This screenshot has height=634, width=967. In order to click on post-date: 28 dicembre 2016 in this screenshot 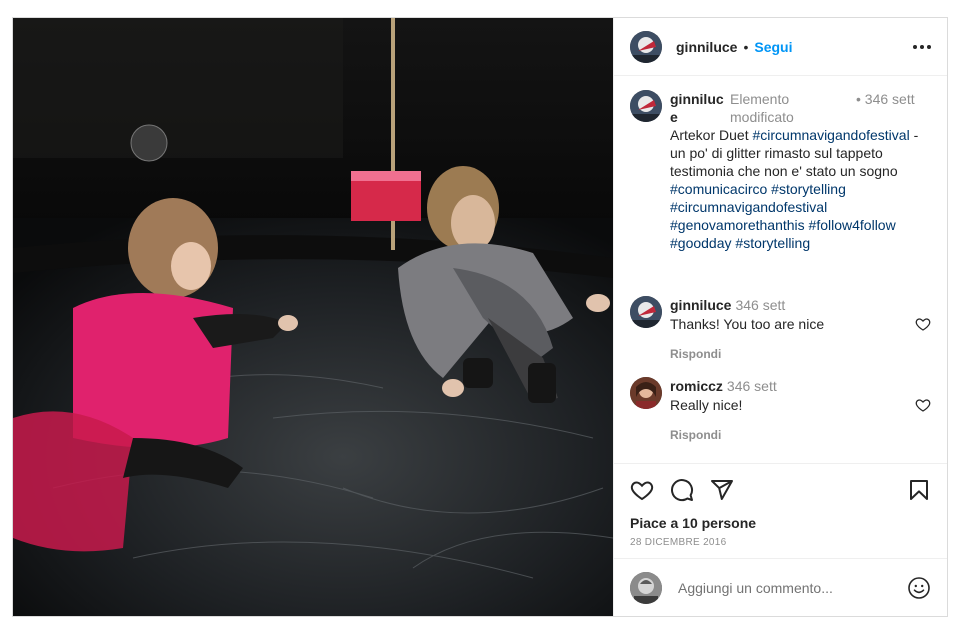, I will do `click(780, 542)`.